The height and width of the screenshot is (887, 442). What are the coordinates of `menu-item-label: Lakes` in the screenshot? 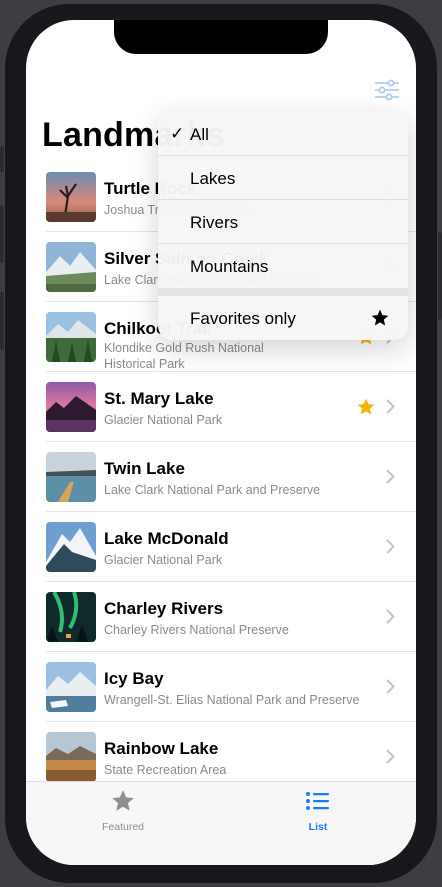 It's located at (213, 178).